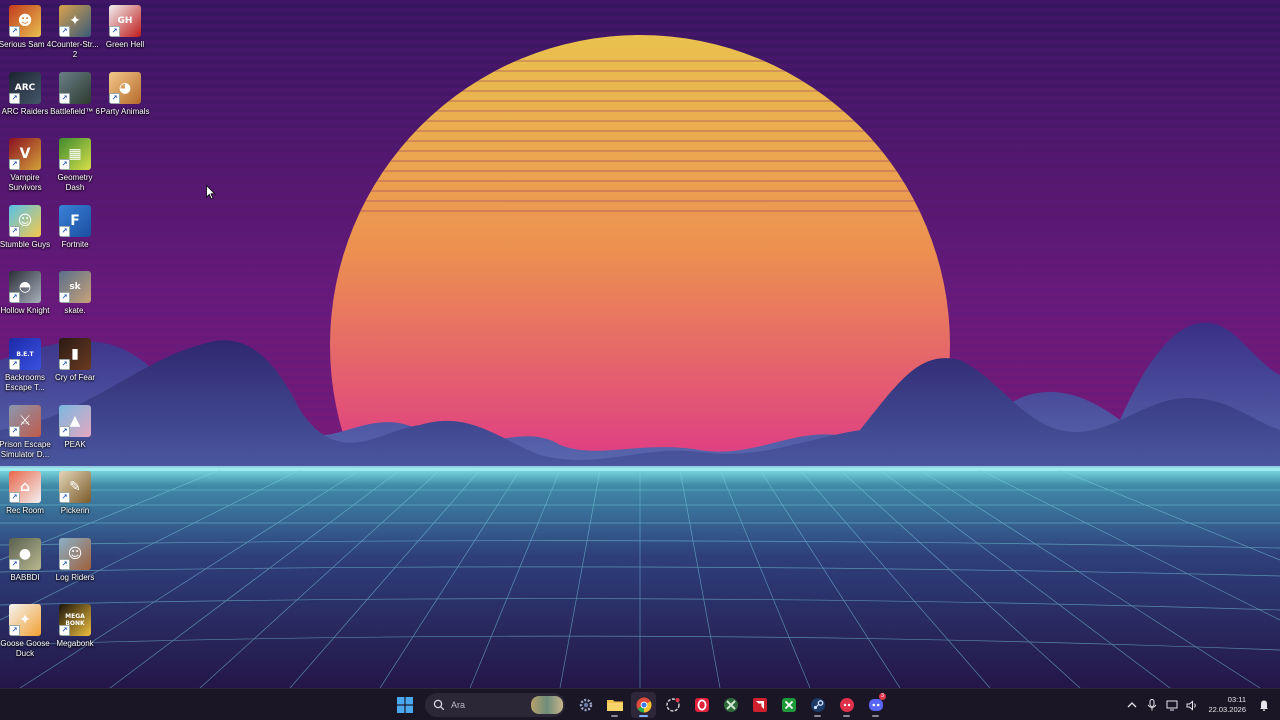  I want to click on xbox-icon, so click(788, 705).